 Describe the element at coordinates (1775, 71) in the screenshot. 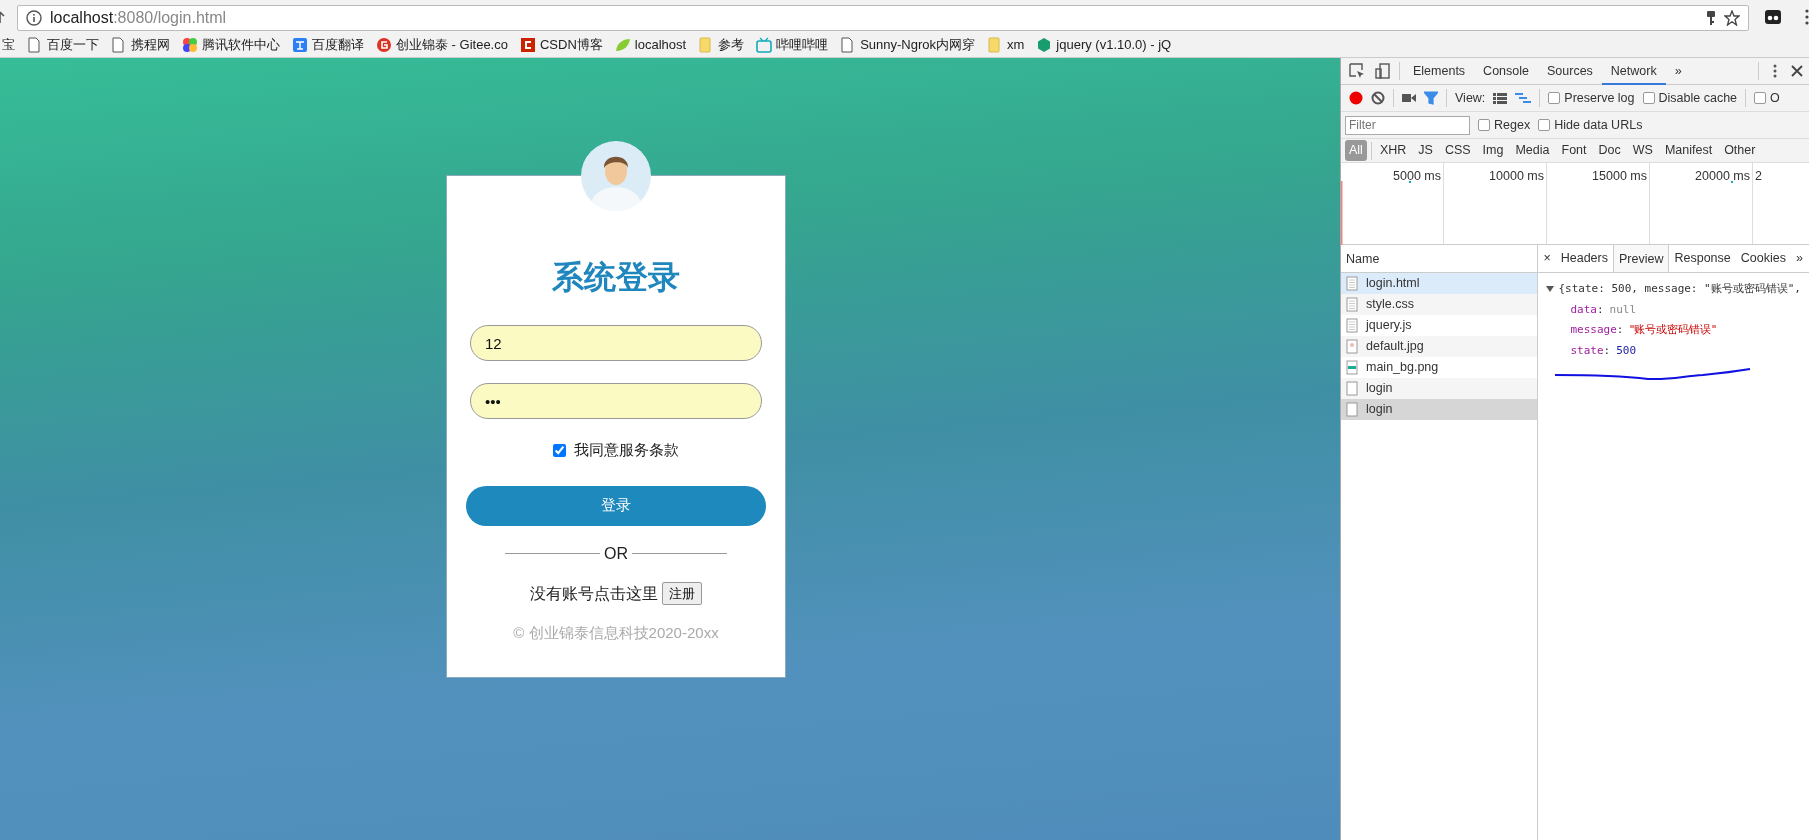

I see `more-options-icon` at that location.